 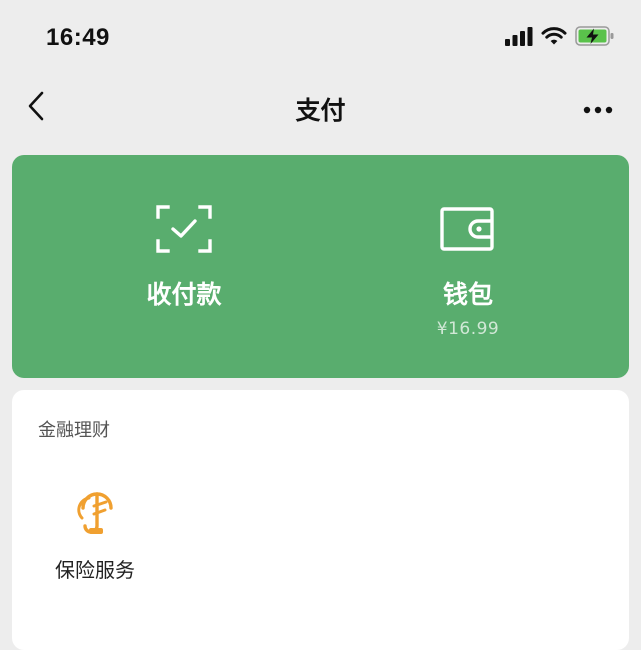 I want to click on insurance-service-label: 保险服务, so click(x=95, y=570).